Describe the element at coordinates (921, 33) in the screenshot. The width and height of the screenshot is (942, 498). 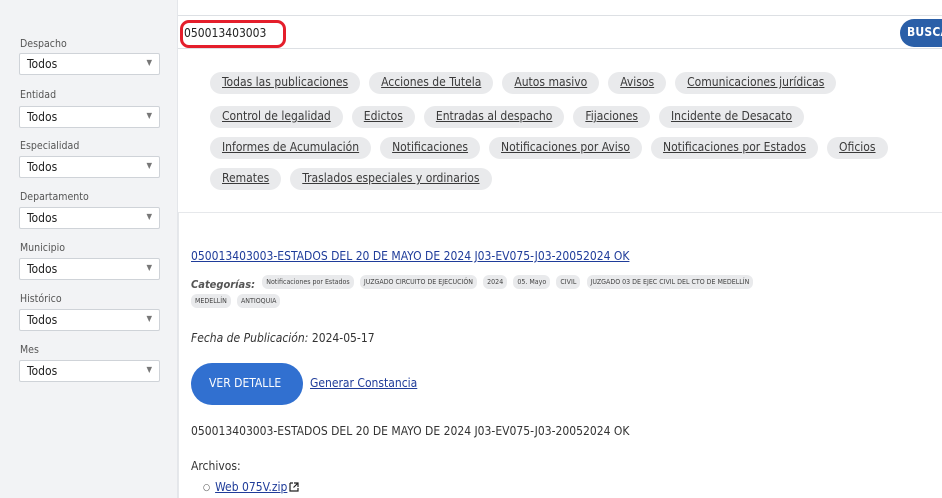
I see `search-button: BUSCA` at that location.